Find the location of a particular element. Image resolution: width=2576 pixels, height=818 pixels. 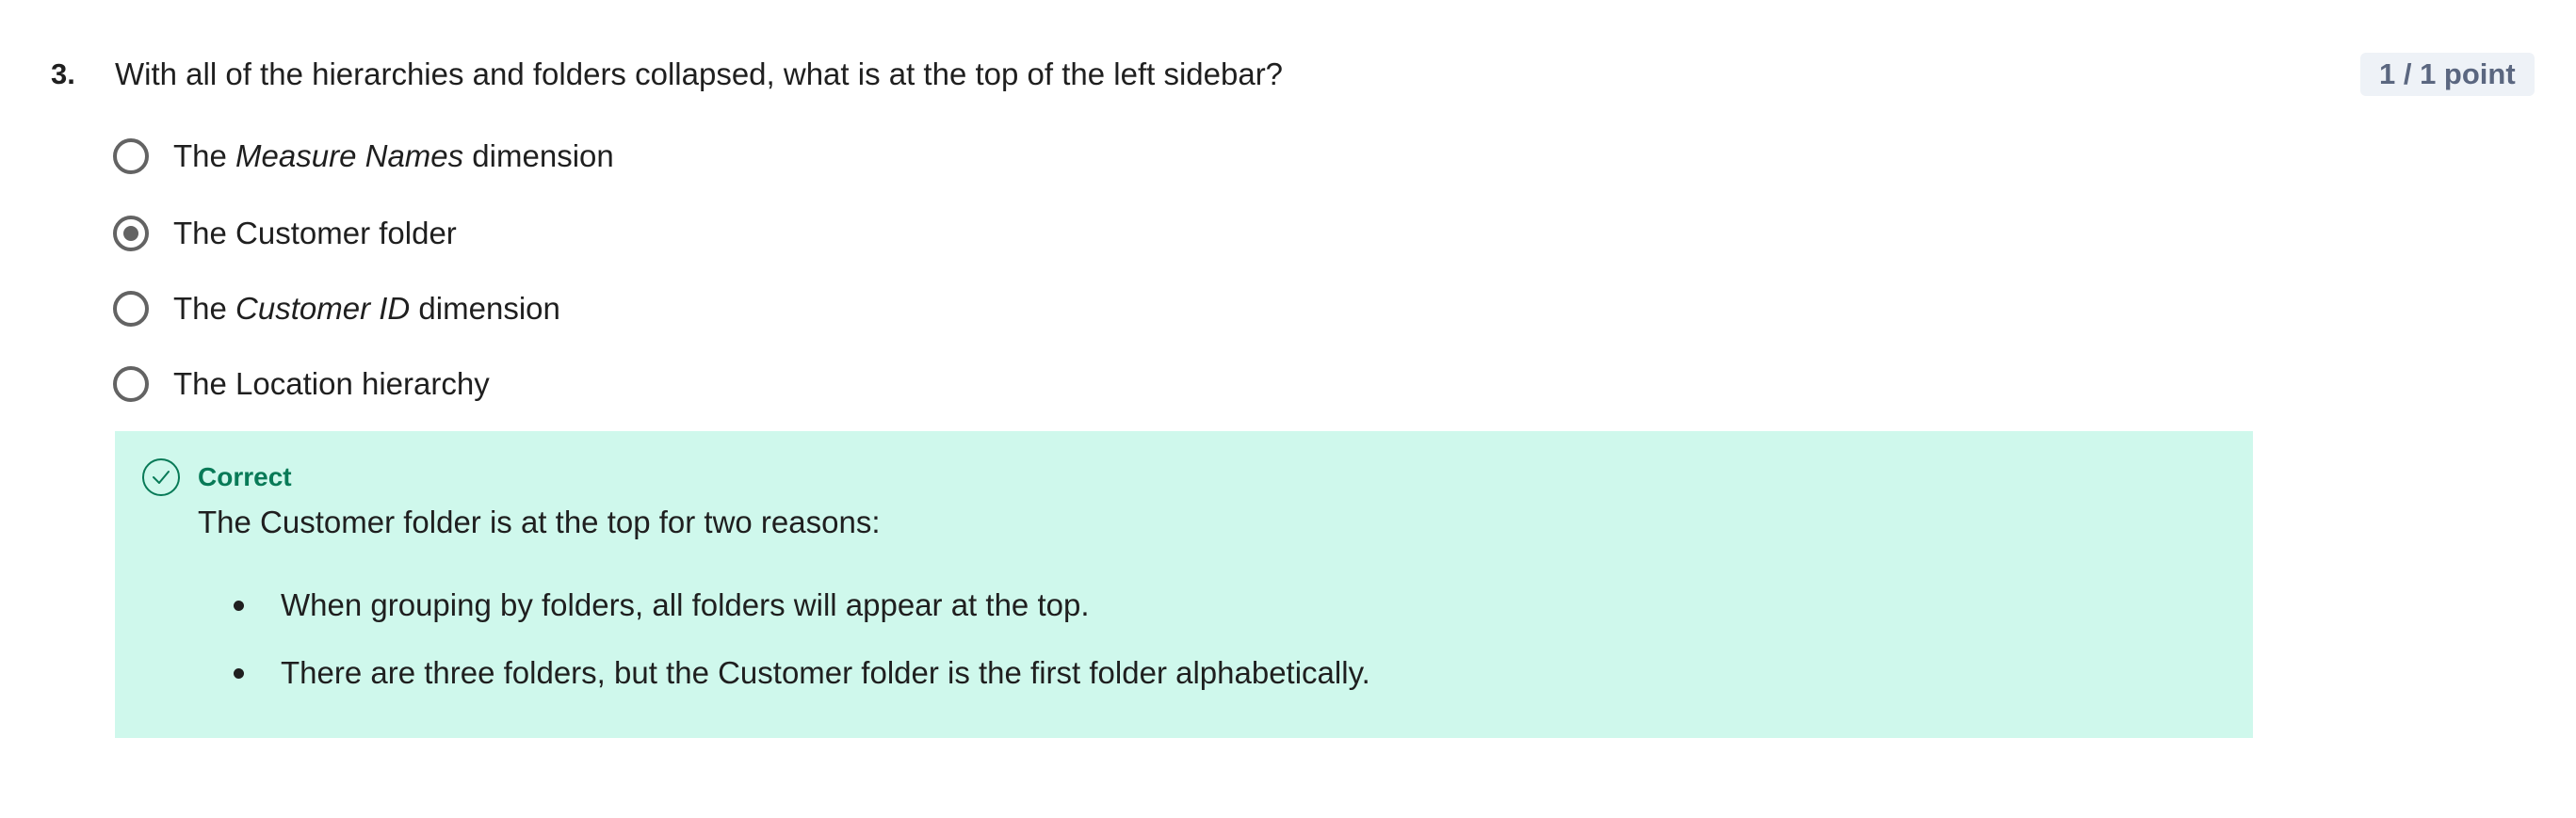

option-measure-names: The Measure Names dimension is located at coordinates (363, 156).